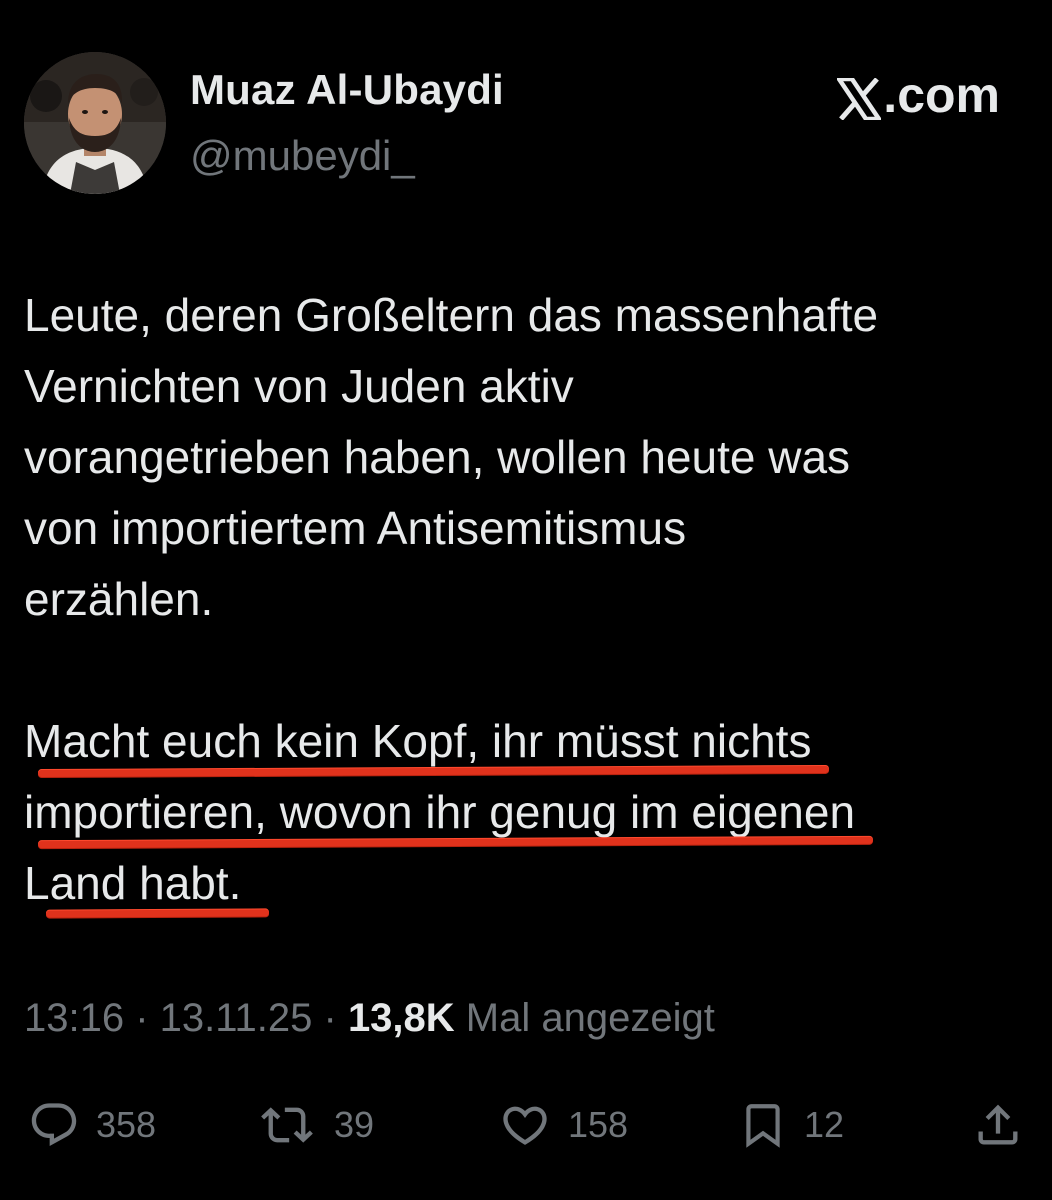  What do you see at coordinates (437, 457) in the screenshot?
I see `tweet-line: vorangetrieben haben, wollen heute was` at bounding box center [437, 457].